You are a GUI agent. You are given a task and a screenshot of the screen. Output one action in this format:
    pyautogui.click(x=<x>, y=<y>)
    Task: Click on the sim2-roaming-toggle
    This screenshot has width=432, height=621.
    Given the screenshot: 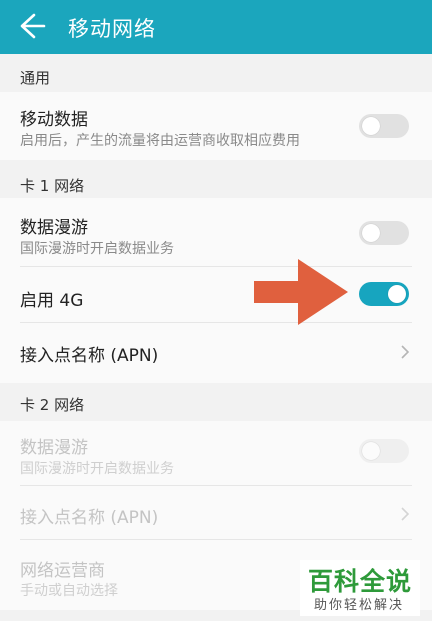 What is the action you would take?
    pyautogui.click(x=384, y=451)
    